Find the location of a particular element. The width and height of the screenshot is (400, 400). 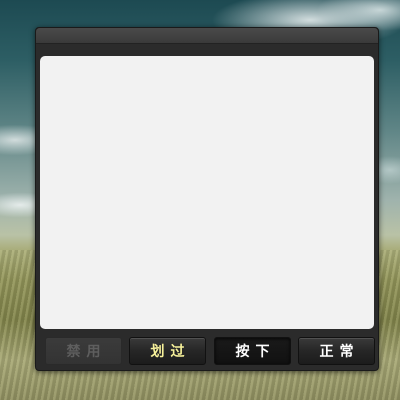

window-titlebar is located at coordinates (207, 36).